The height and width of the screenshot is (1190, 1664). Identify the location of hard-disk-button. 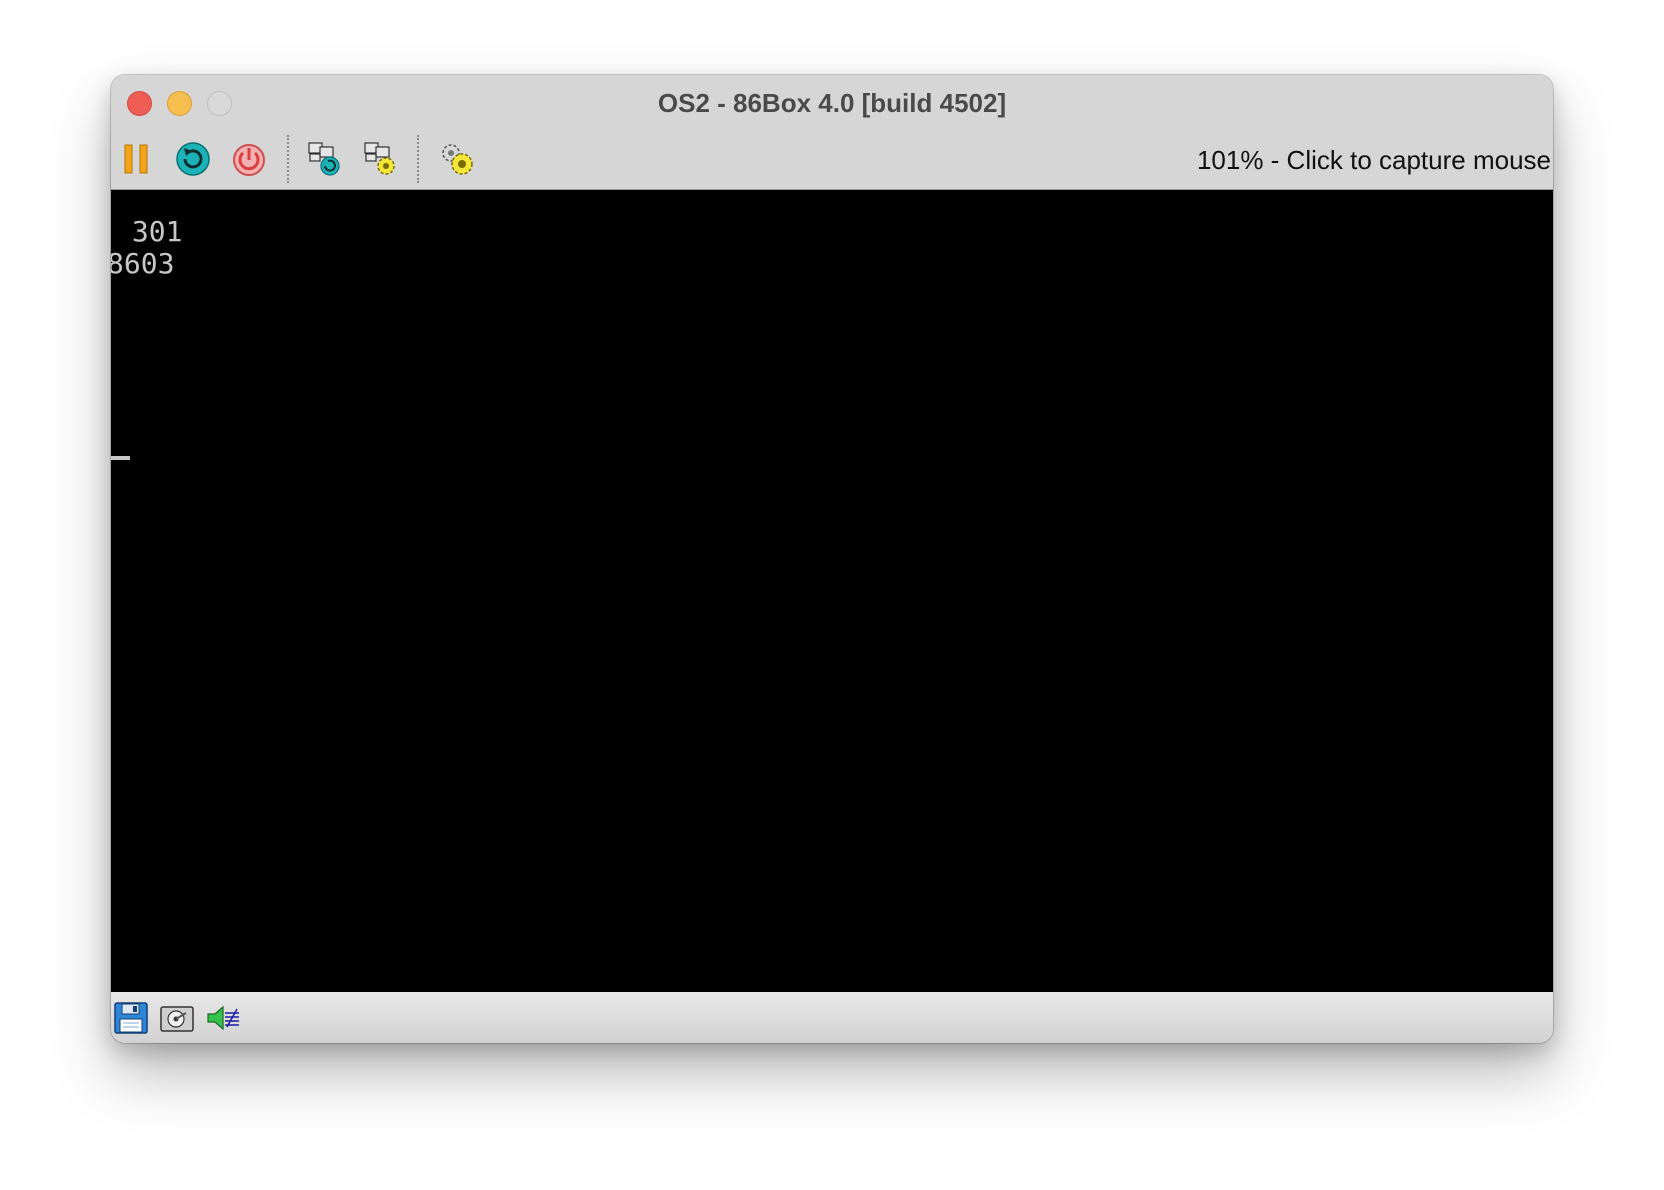
(177, 1018).